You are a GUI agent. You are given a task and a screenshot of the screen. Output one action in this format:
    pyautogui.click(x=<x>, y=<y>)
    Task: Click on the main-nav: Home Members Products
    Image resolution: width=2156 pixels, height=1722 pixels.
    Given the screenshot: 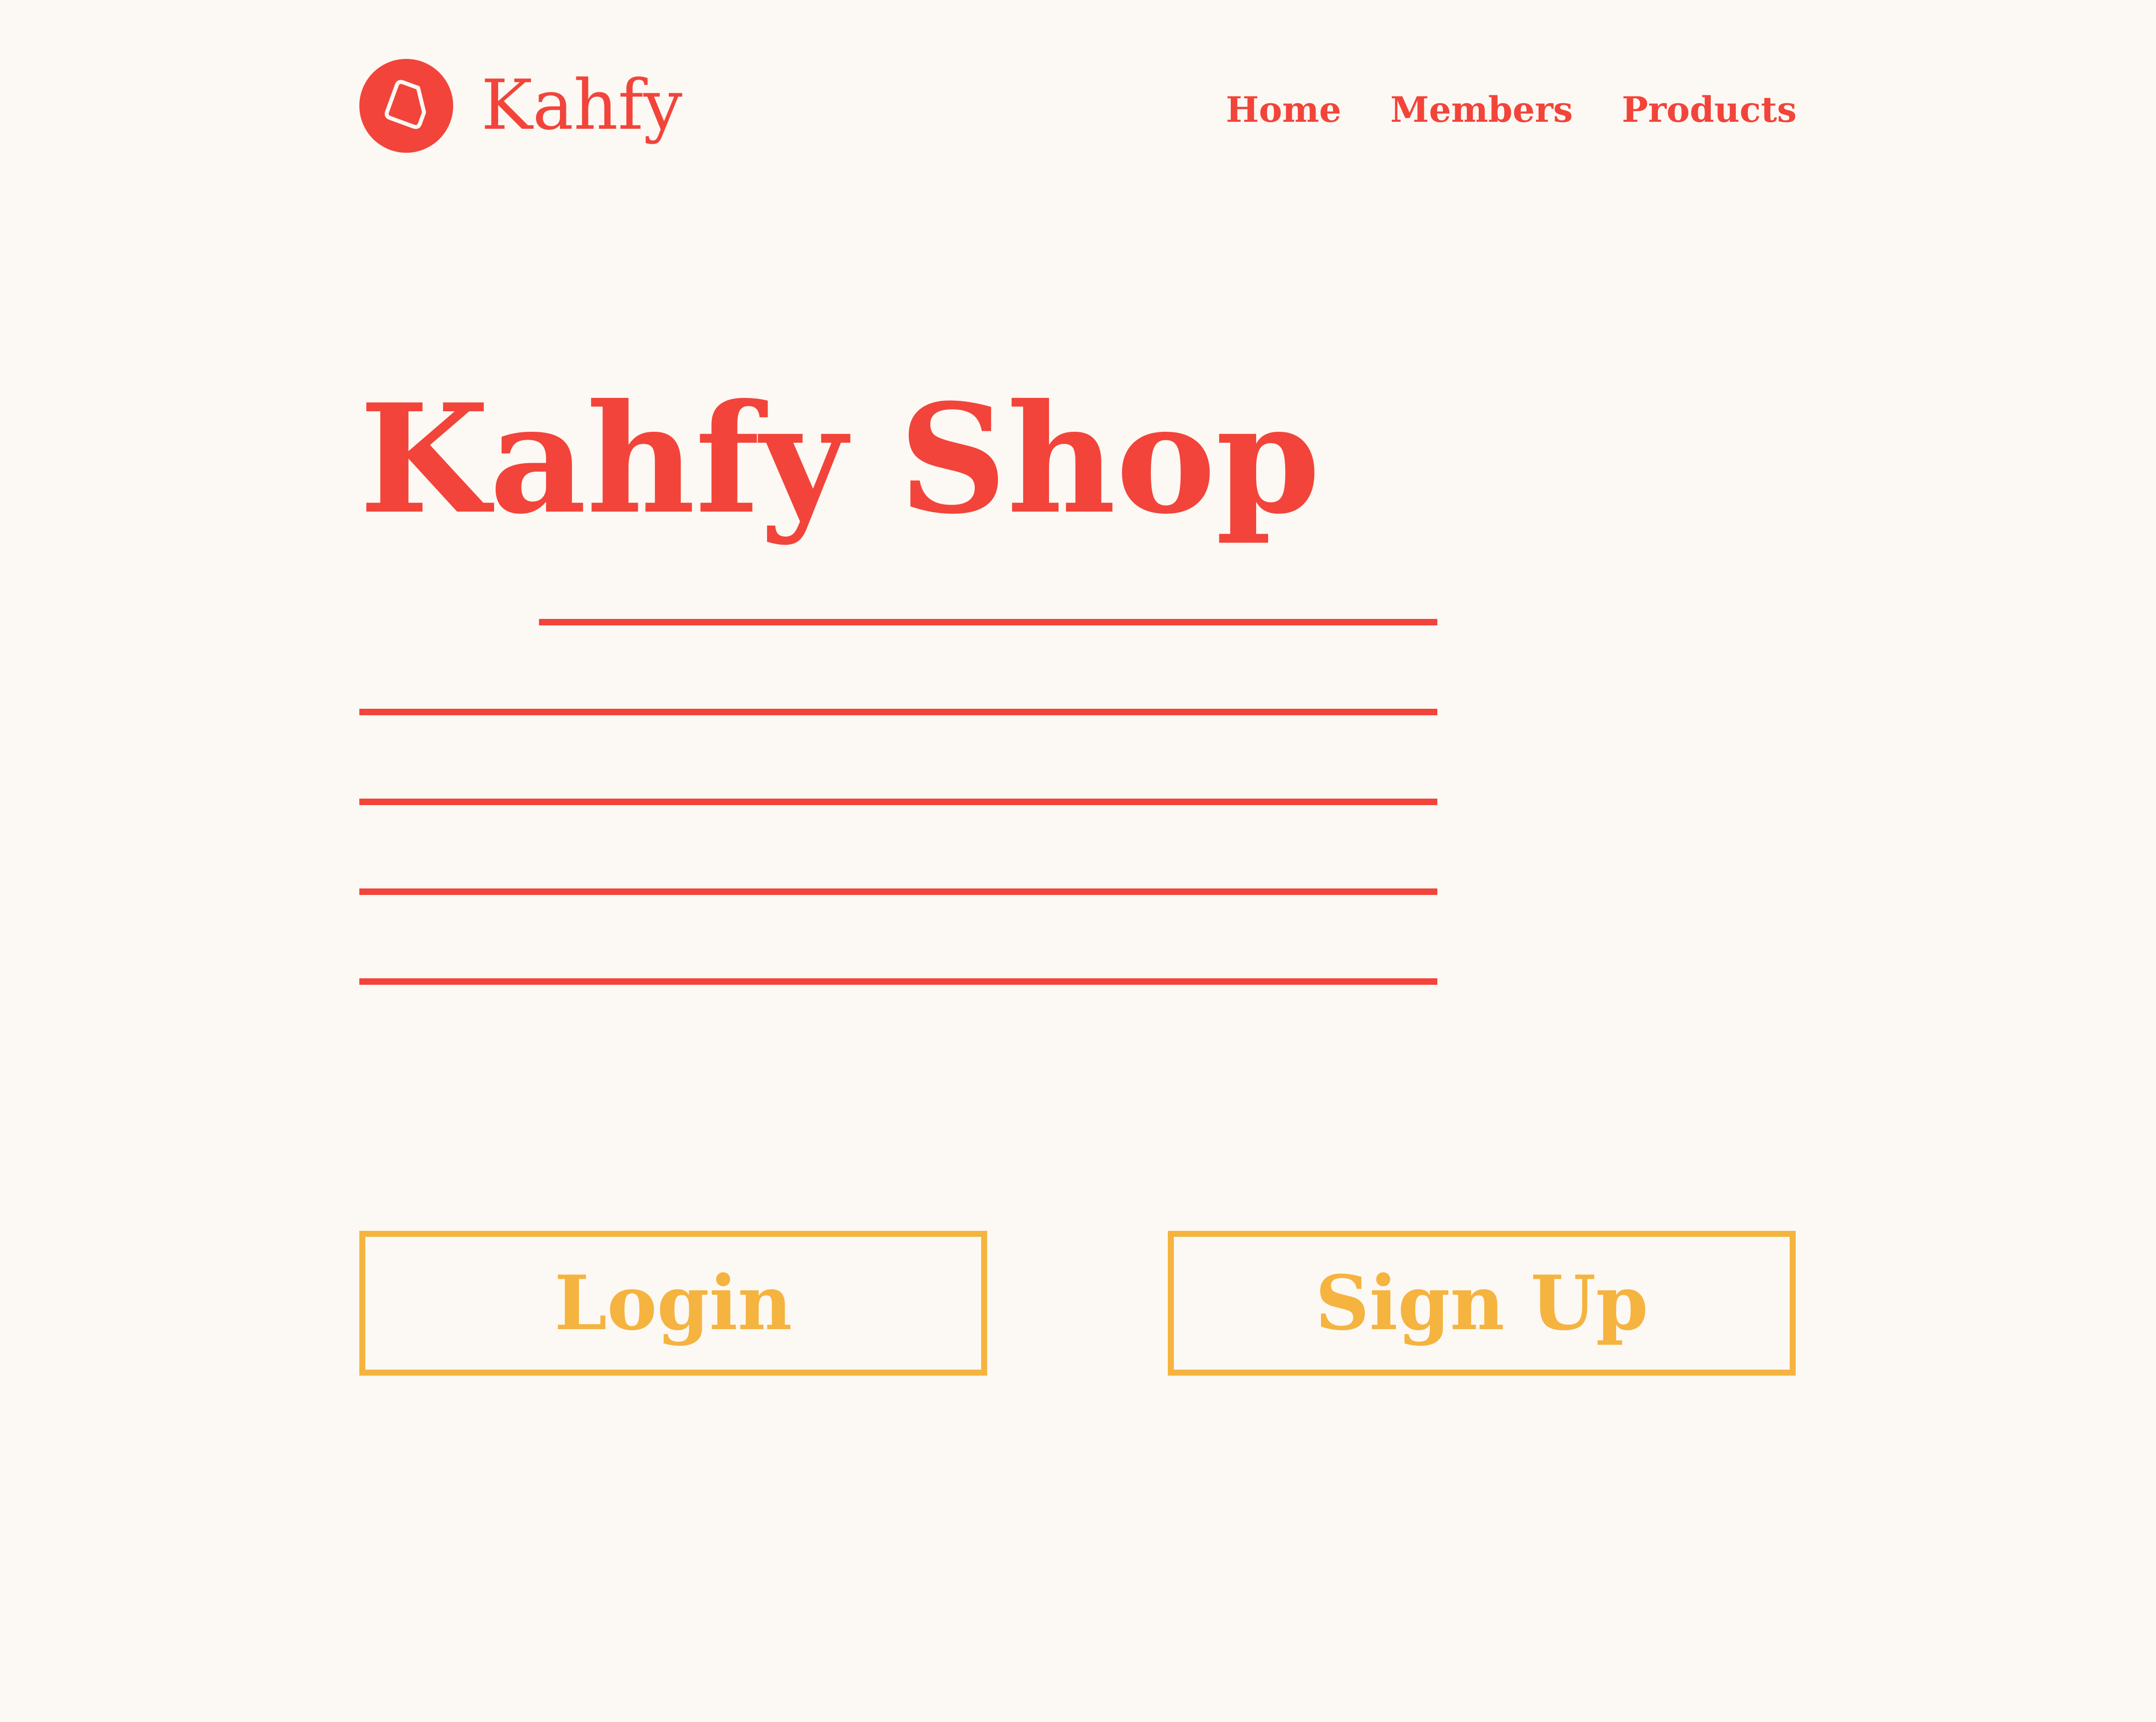 What is the action you would take?
    pyautogui.click(x=1511, y=110)
    